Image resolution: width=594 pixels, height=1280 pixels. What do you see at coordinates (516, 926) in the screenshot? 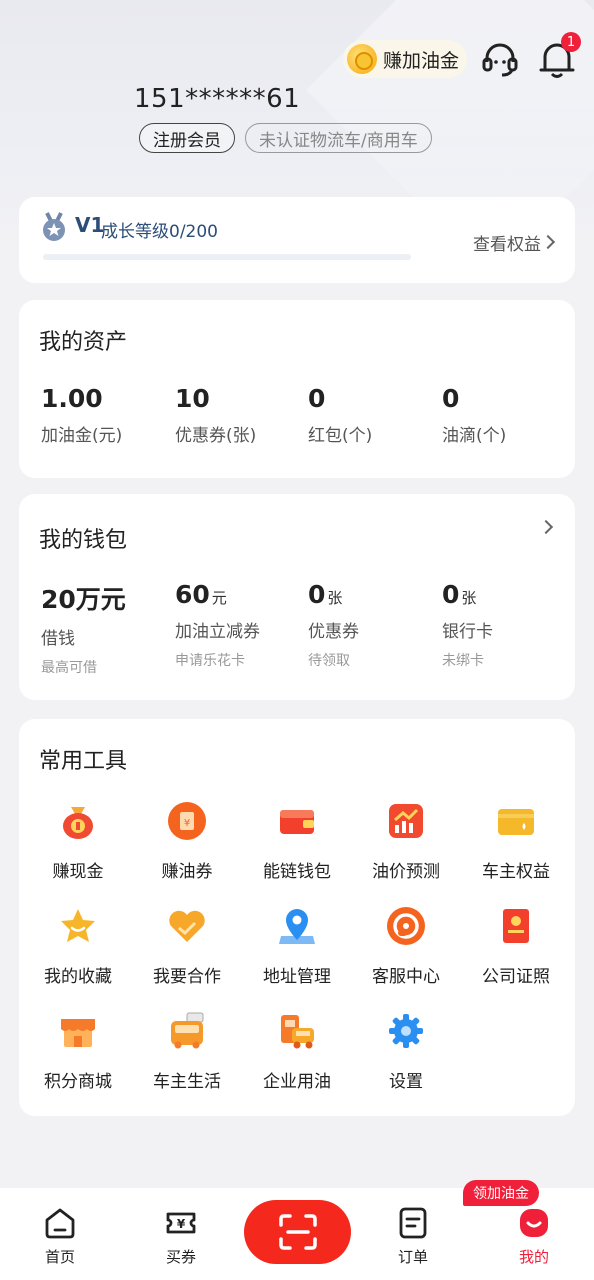
I see `license-icon` at bounding box center [516, 926].